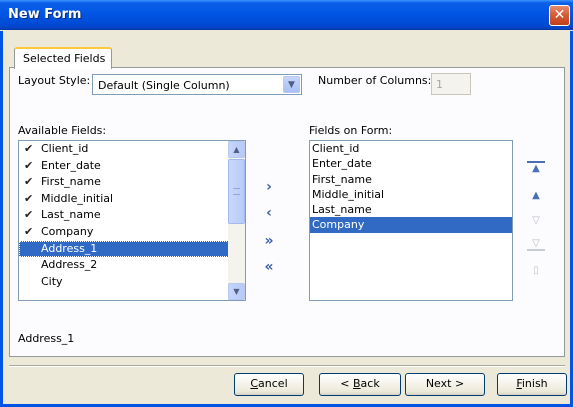  I want to click on title-bar: New Form ✕, so click(286, 15).